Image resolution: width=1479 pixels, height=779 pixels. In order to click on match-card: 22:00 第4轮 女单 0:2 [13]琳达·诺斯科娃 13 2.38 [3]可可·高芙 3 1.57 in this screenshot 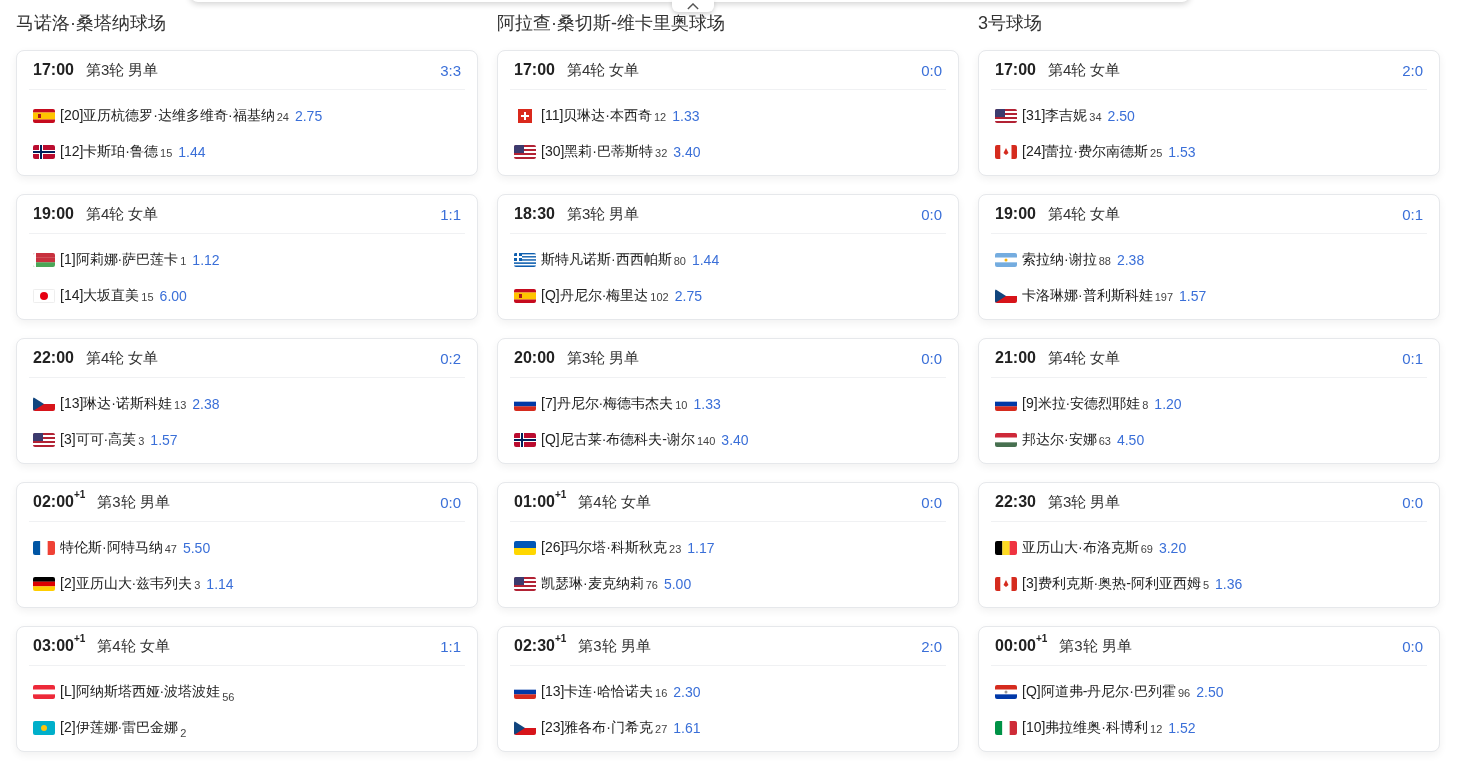, I will do `click(247, 401)`.